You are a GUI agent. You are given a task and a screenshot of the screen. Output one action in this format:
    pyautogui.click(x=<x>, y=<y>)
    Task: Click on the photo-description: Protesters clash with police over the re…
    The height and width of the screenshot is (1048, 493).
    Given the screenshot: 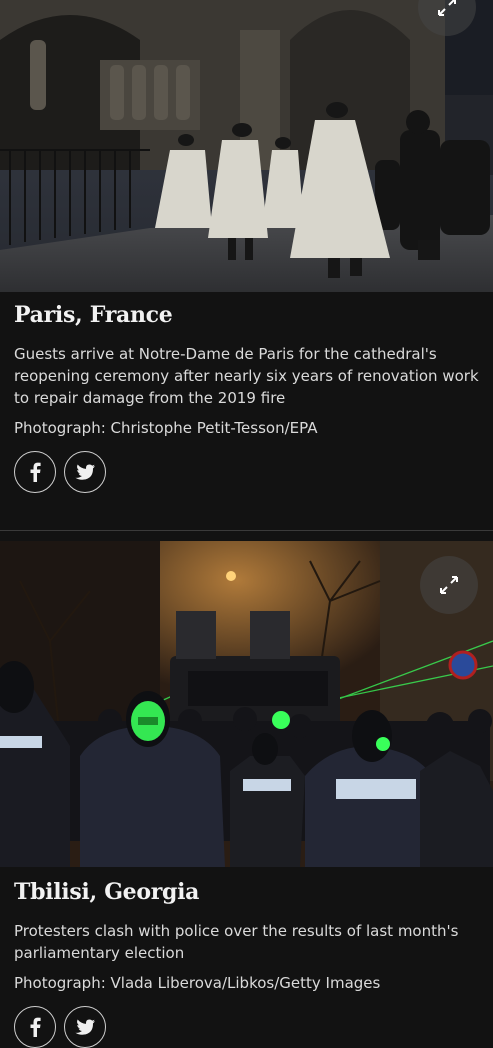 What is the action you would take?
    pyautogui.click(x=236, y=942)
    